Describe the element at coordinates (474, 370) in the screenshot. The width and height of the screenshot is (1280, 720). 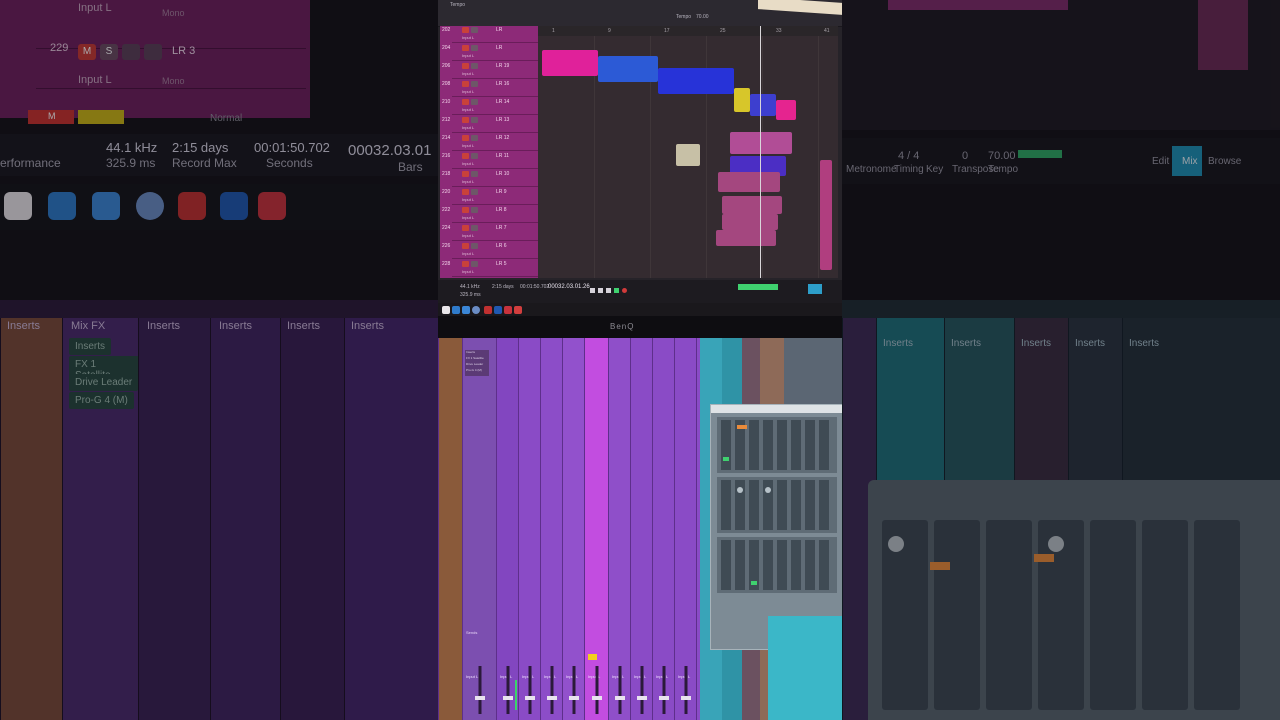
I see `insert-slot: Pro-G 4 (M)` at that location.